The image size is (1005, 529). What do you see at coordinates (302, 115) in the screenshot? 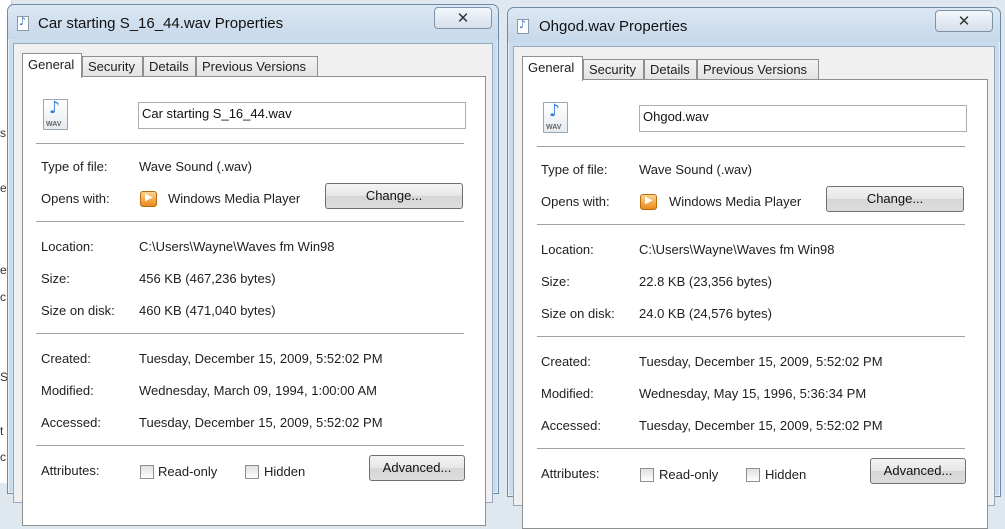
I see `file-name-input: Car starting S_16_44.wav` at bounding box center [302, 115].